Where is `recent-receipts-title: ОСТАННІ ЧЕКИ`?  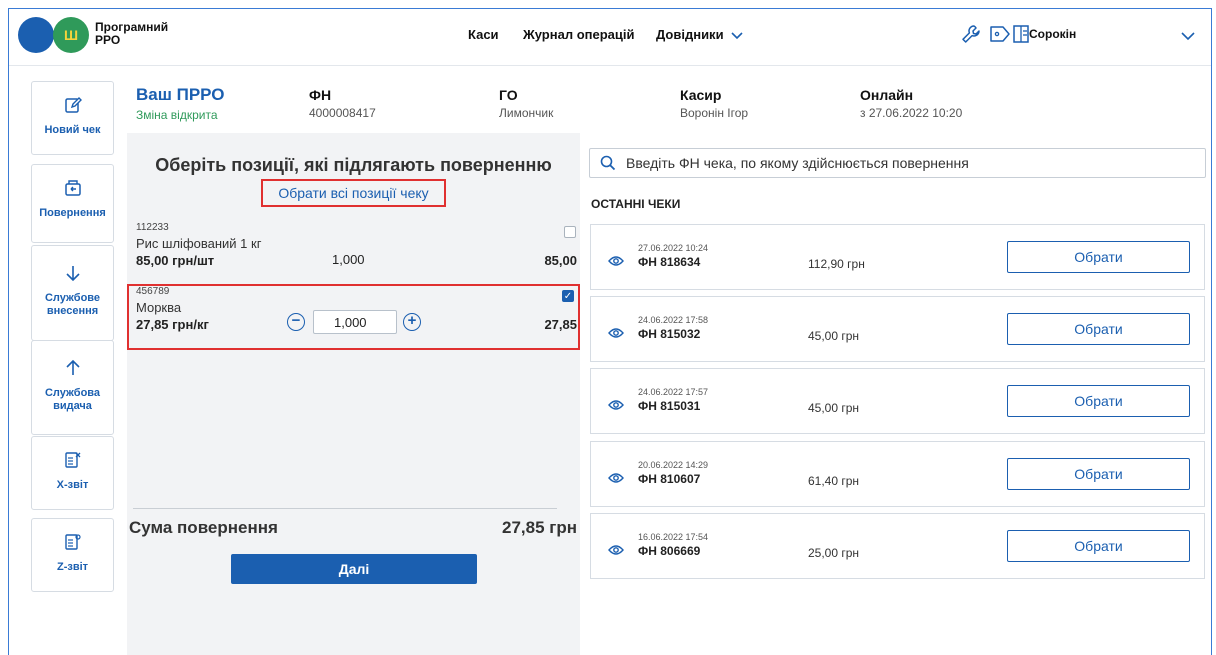
recent-receipts-title: ОСТАННІ ЧЕКИ is located at coordinates (636, 204).